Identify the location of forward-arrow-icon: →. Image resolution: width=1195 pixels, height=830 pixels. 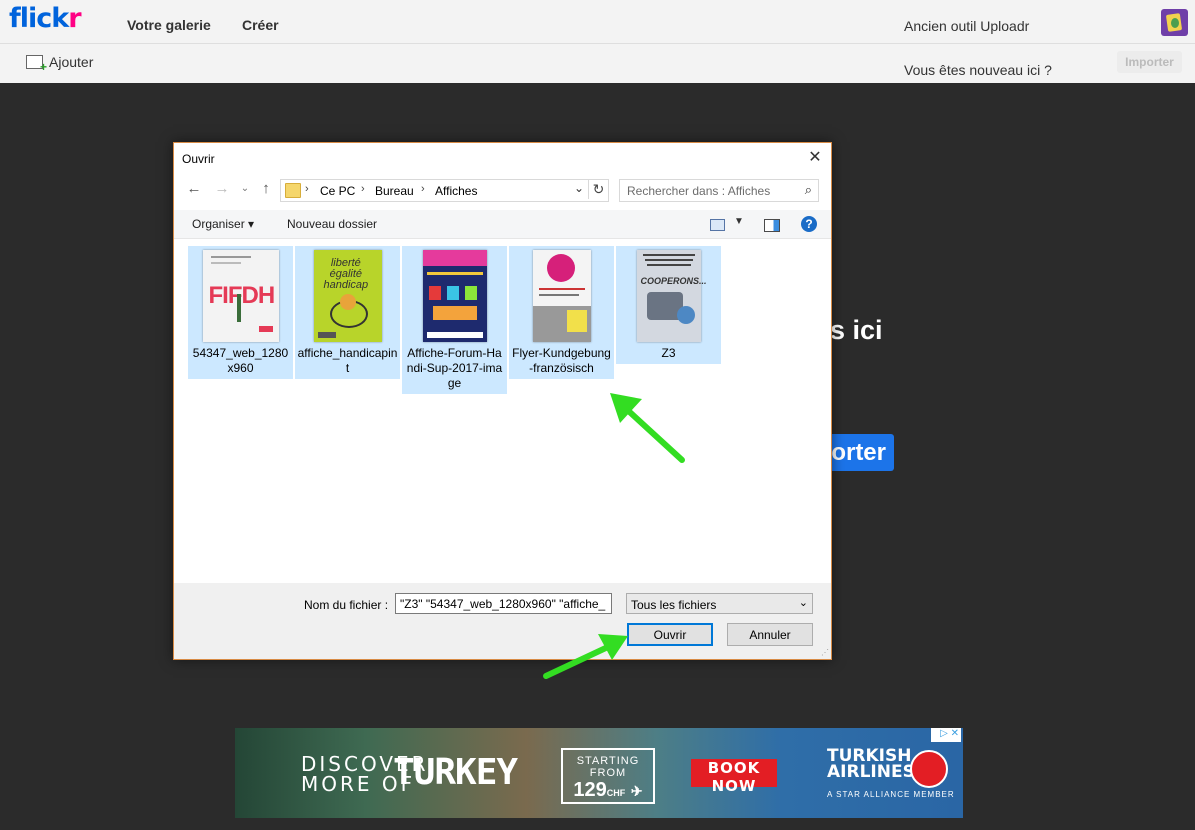
(222, 189).